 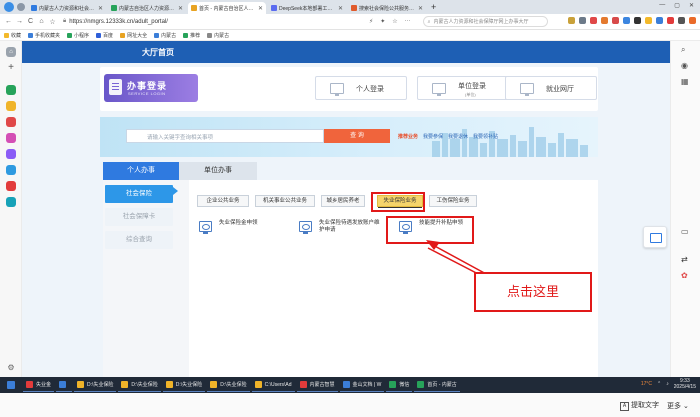 I want to click on search-button: 查 询, so click(x=357, y=136).